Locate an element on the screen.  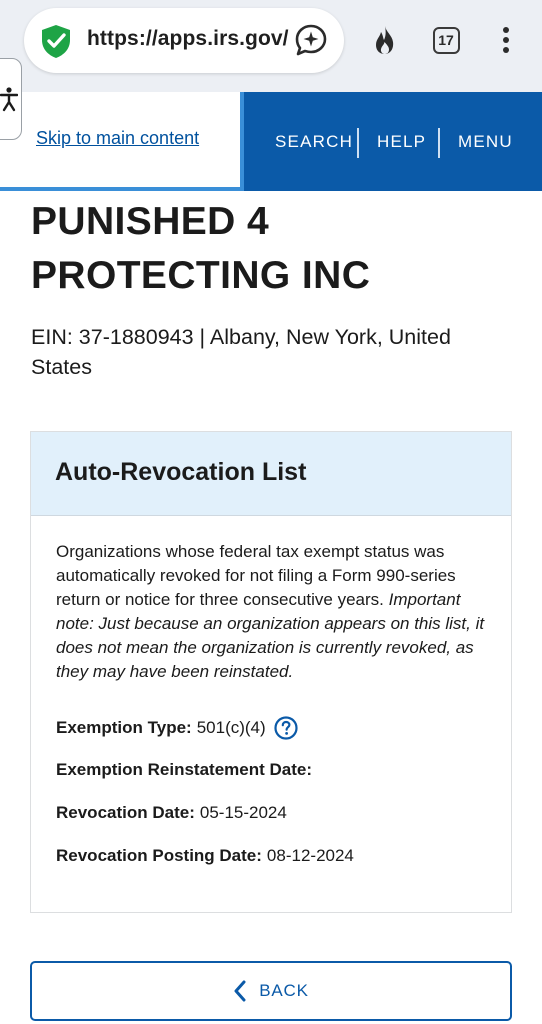
ai-sparkle-icon is located at coordinates (311, 40).